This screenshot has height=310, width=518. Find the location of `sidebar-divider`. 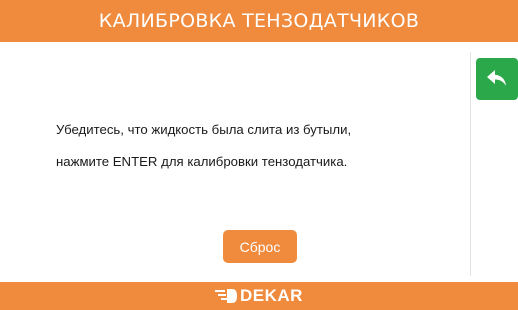

sidebar-divider is located at coordinates (470, 164).